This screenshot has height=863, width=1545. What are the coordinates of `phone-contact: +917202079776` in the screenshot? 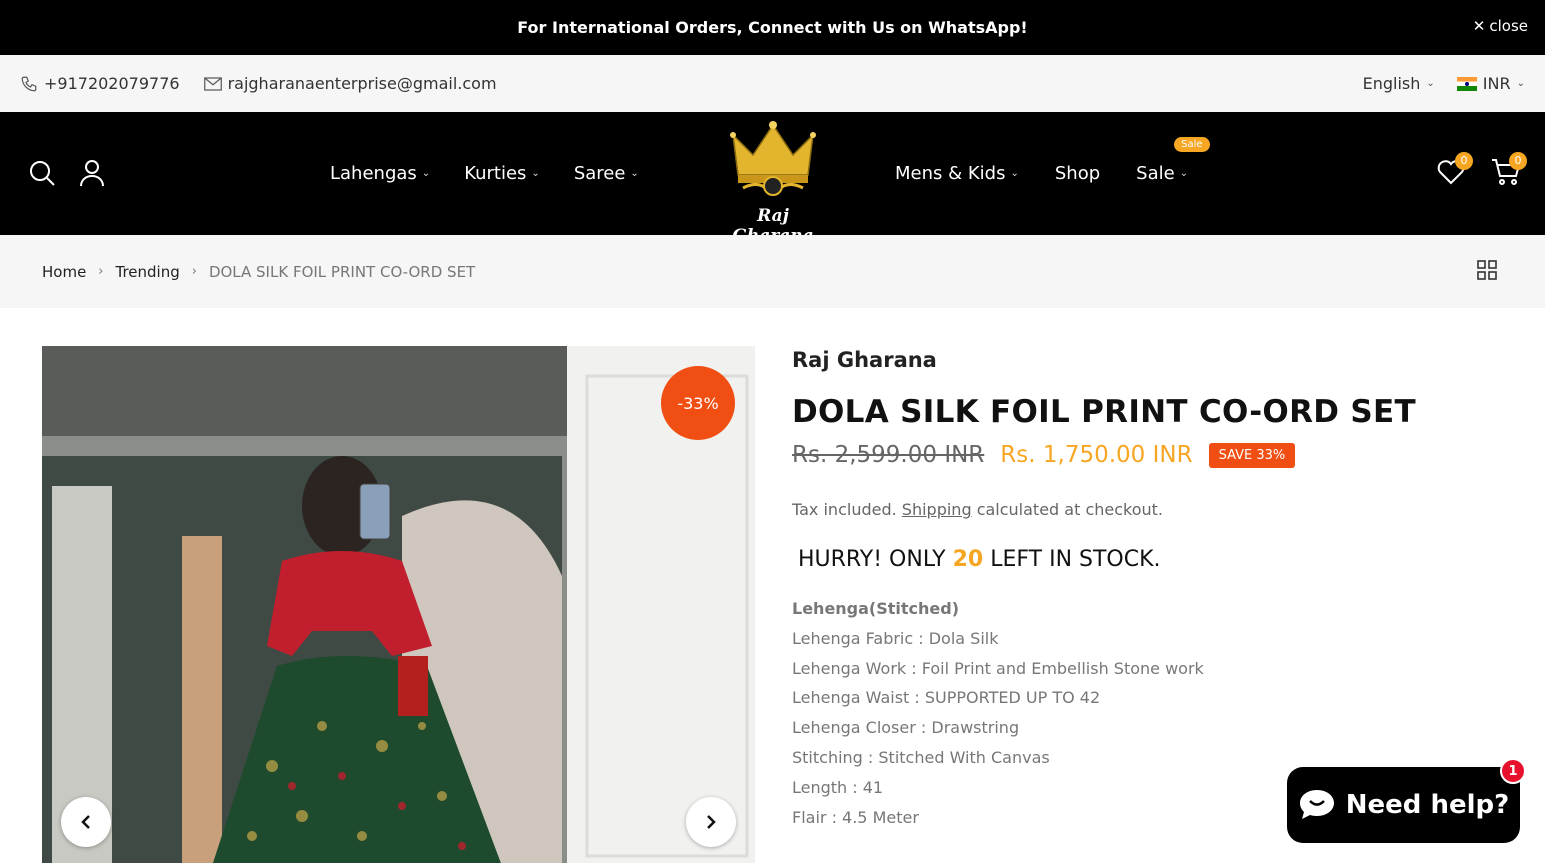 It's located at (100, 83).